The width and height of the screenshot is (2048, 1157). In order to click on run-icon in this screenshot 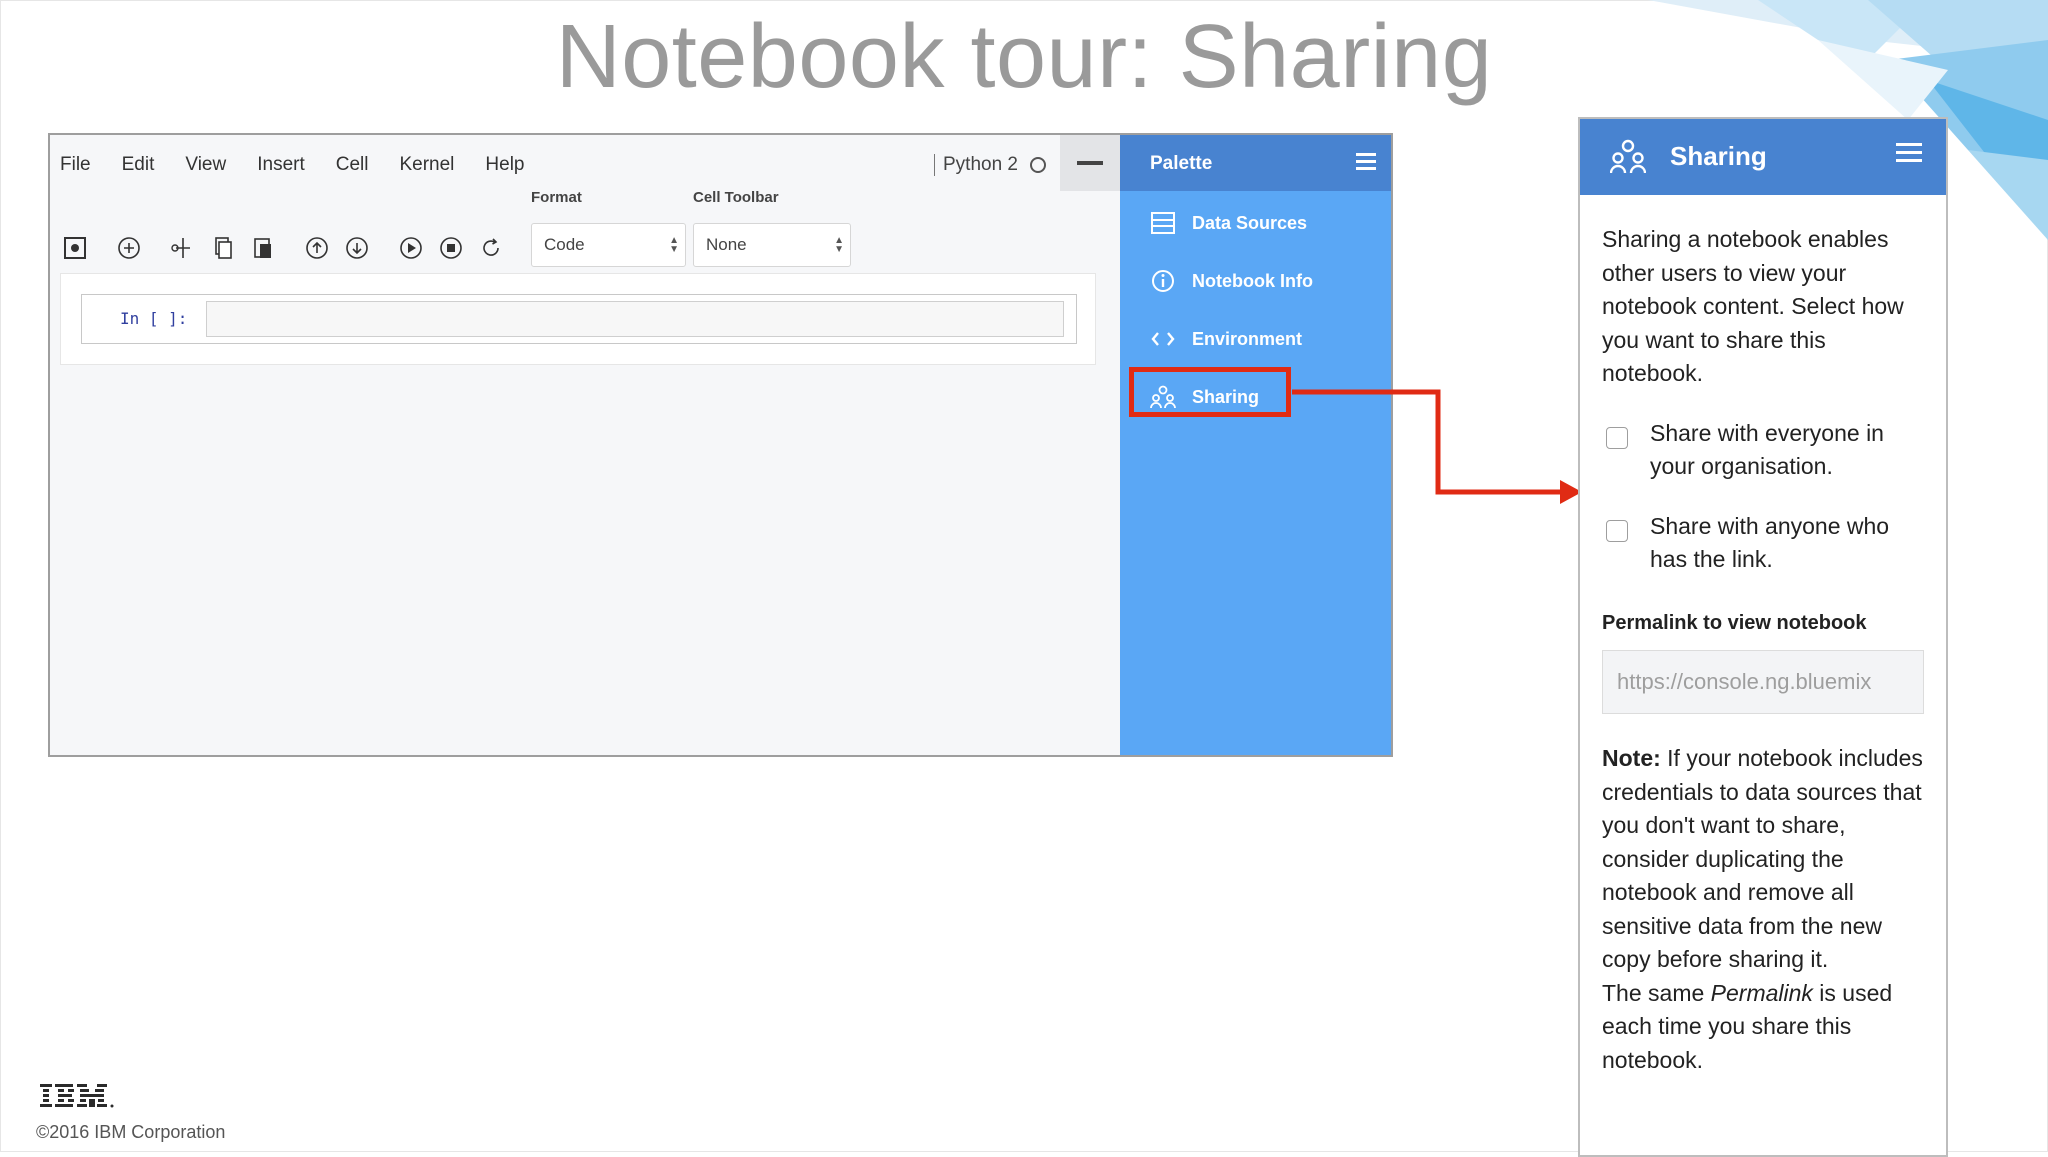, I will do `click(411, 248)`.